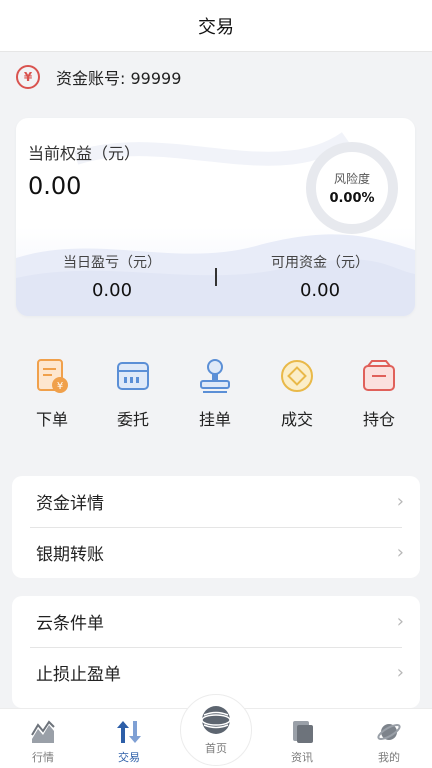  What do you see at coordinates (70, 504) in the screenshot?
I see `menu-item-fund-details-label: 资金详情` at bounding box center [70, 504].